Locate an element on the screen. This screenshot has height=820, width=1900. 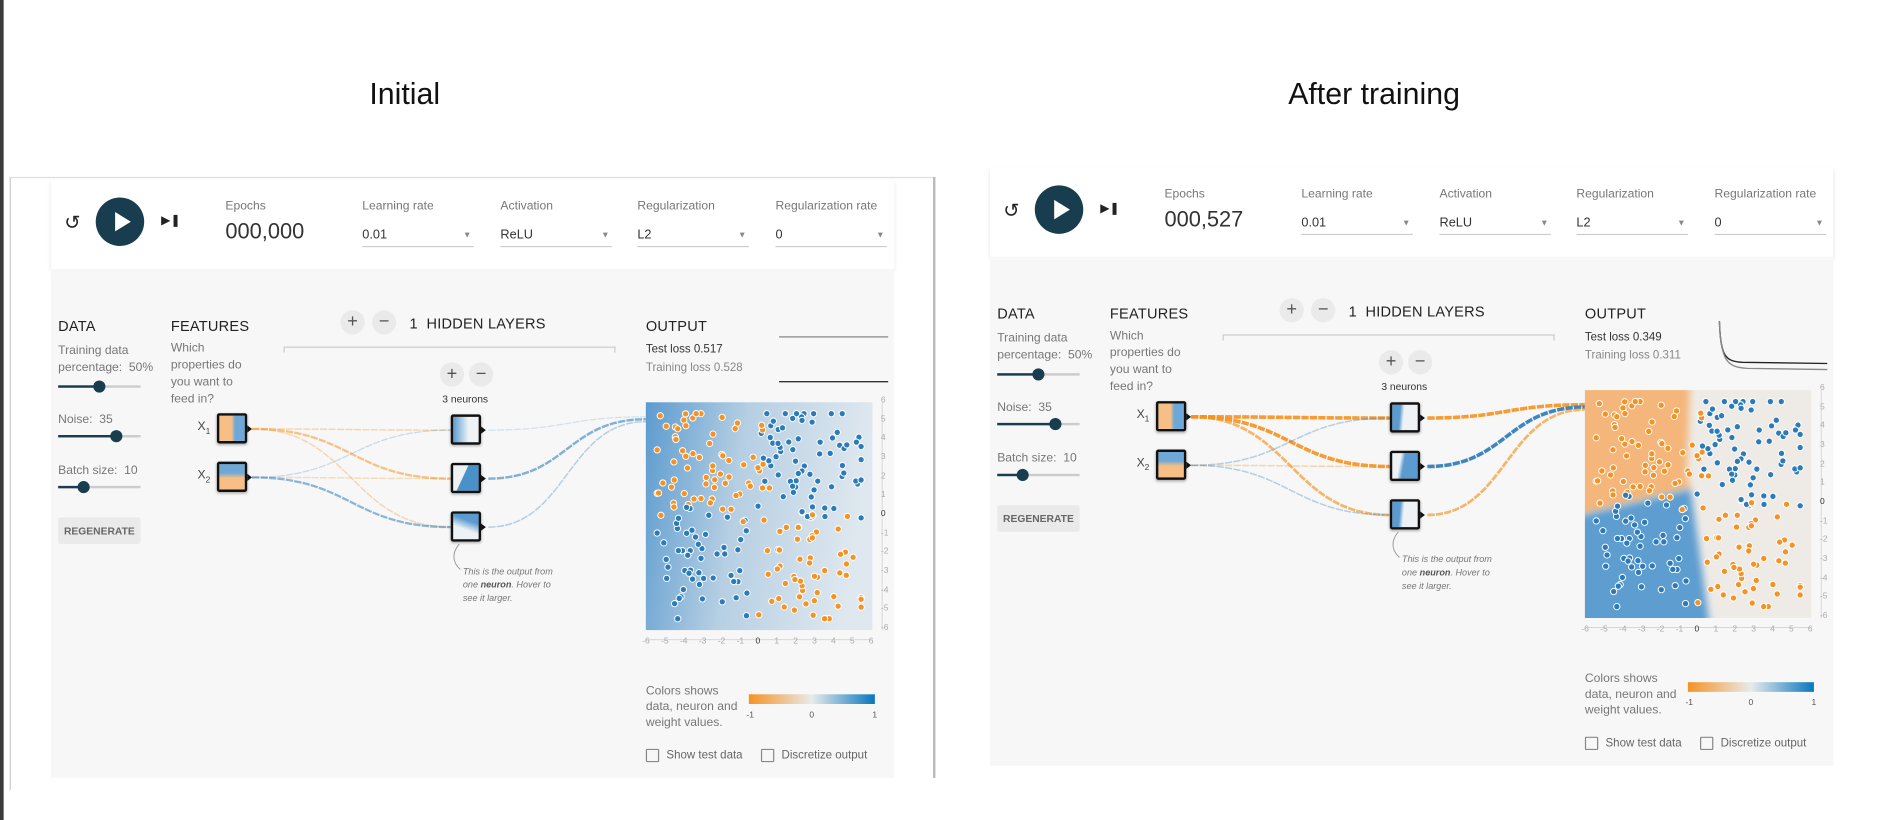
x-tick-label: 4 is located at coordinates (1772, 629).